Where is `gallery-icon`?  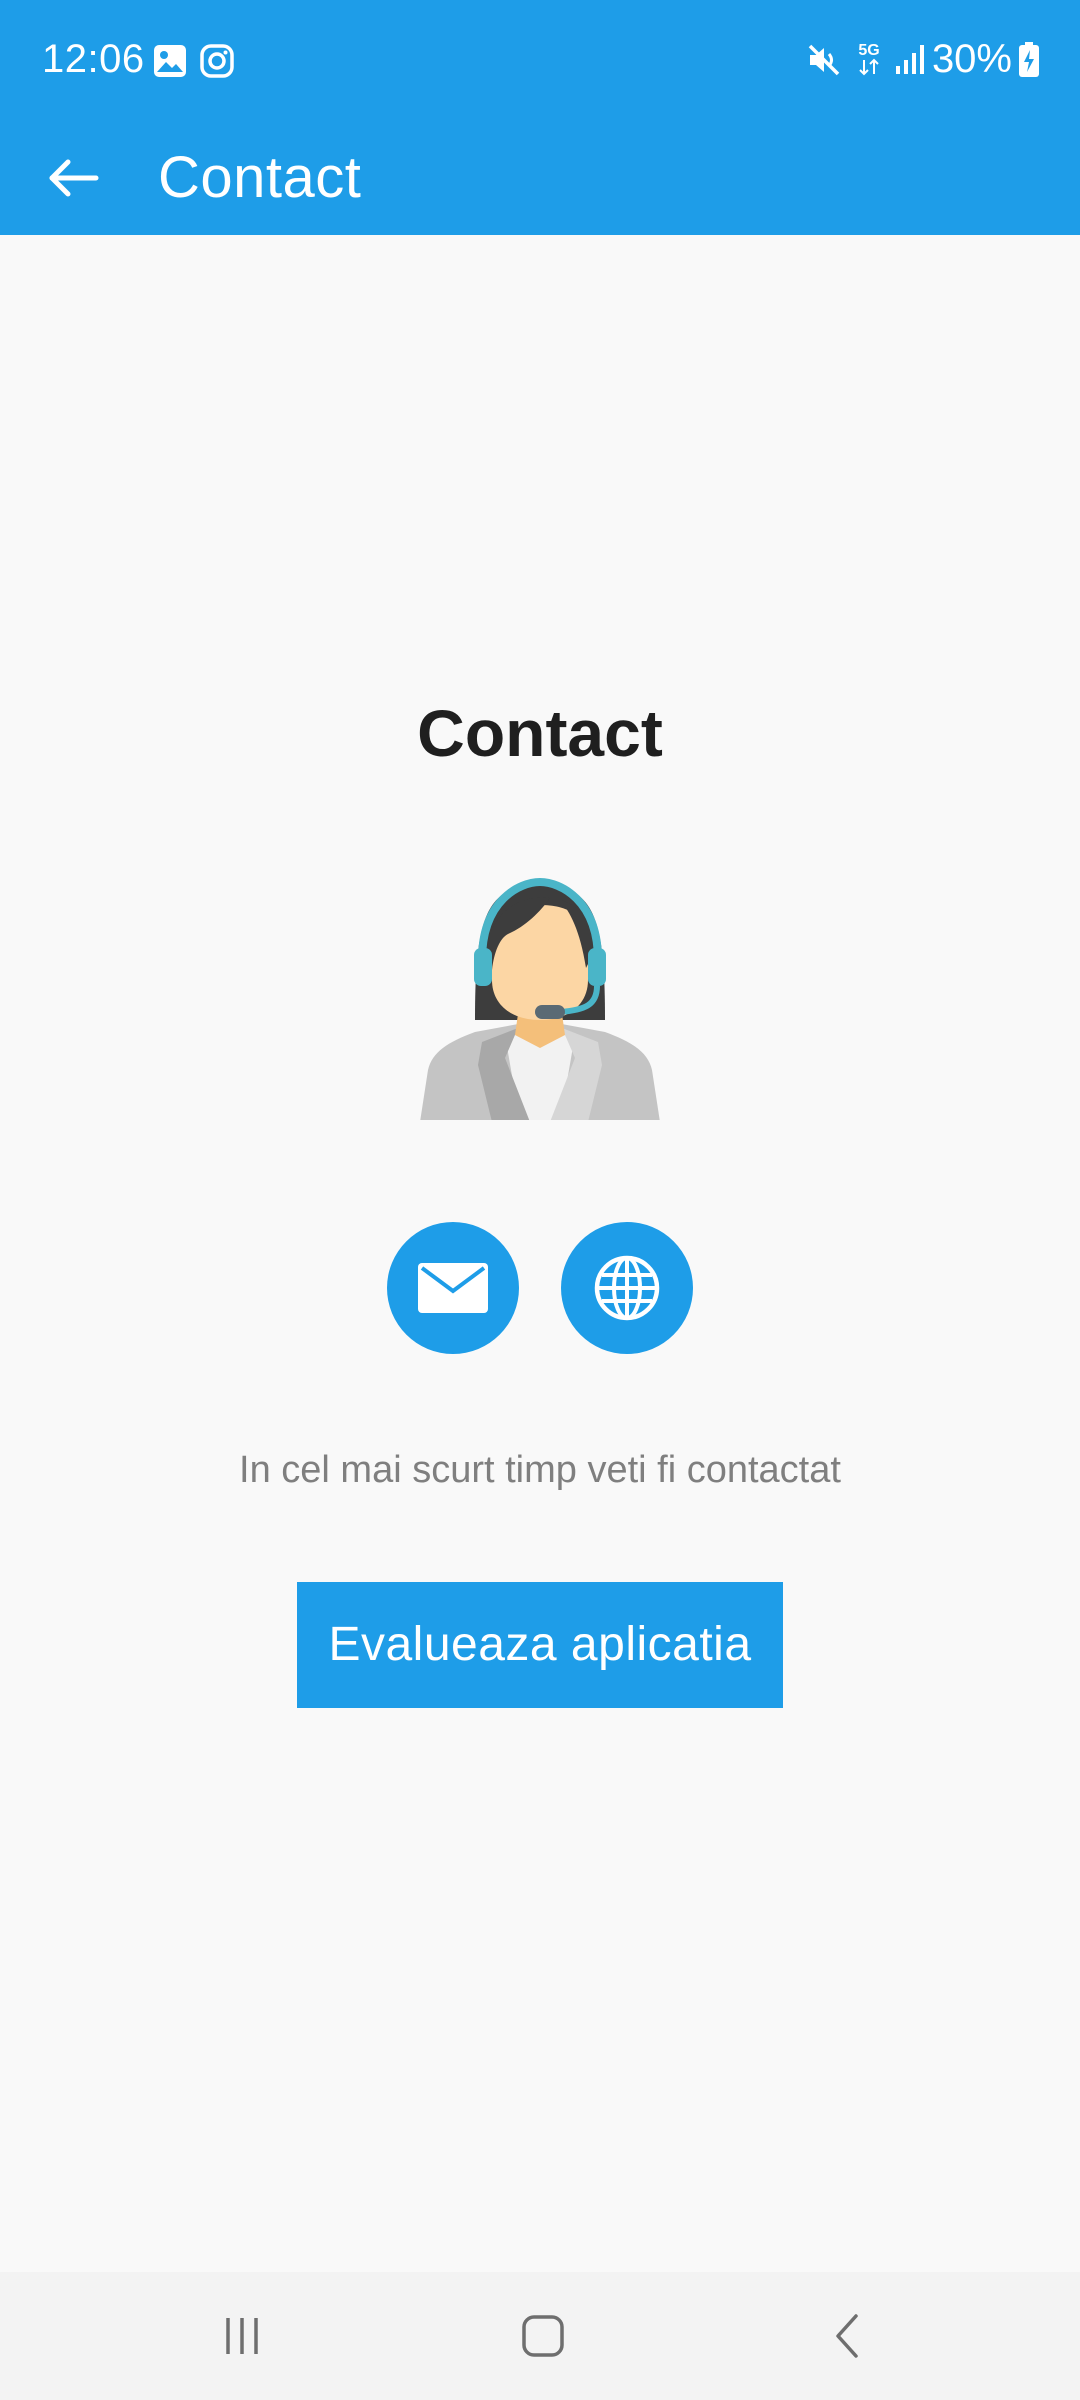 gallery-icon is located at coordinates (170, 61).